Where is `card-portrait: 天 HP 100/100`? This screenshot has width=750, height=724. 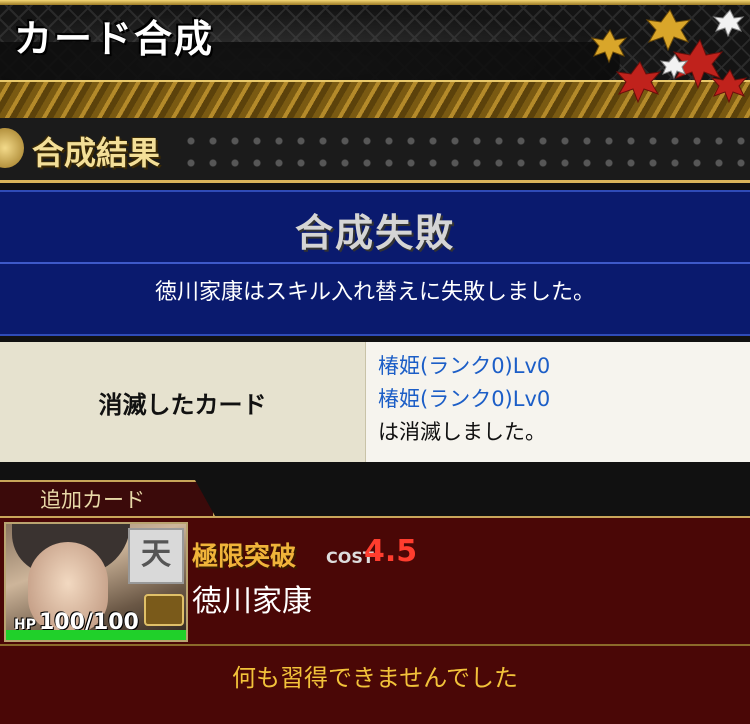
card-portrait: 天 HP 100/100 is located at coordinates (96, 582).